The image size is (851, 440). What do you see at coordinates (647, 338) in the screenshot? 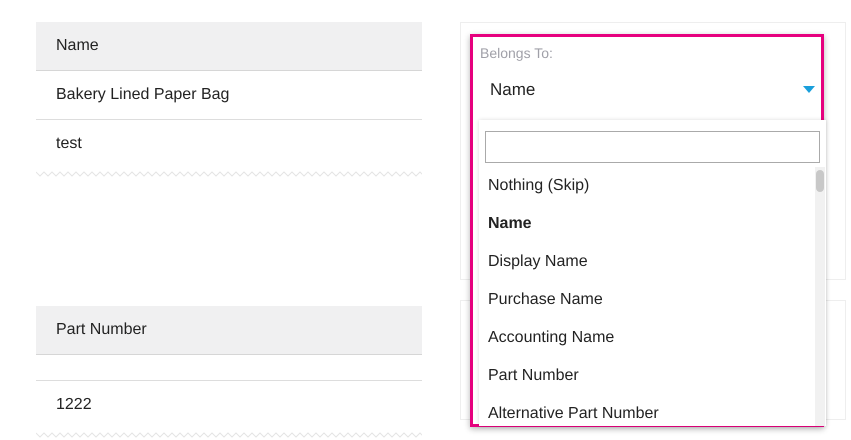
I see `dropdown-option: Accounting Name` at bounding box center [647, 338].